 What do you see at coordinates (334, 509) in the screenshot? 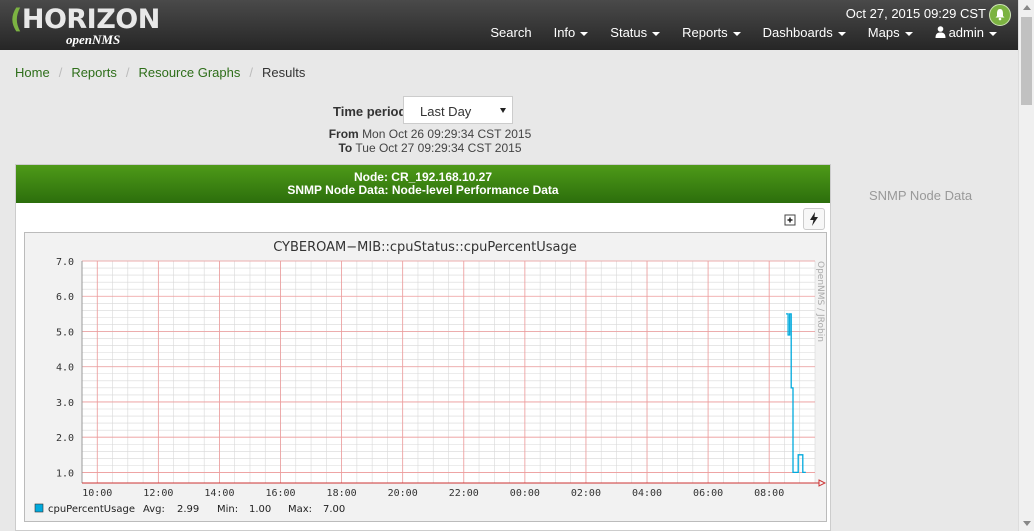
I see `legend-max-value: 7.00` at bounding box center [334, 509].